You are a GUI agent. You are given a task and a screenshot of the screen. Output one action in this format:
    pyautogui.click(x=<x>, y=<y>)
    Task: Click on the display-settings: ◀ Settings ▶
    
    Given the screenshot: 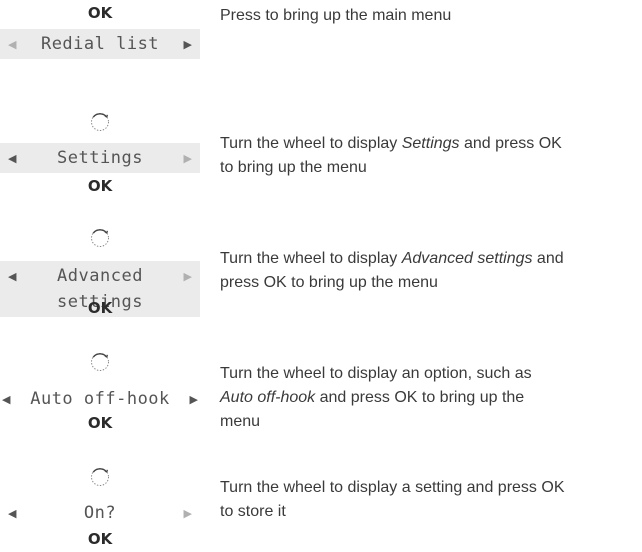 What is the action you would take?
    pyautogui.click(x=100, y=158)
    